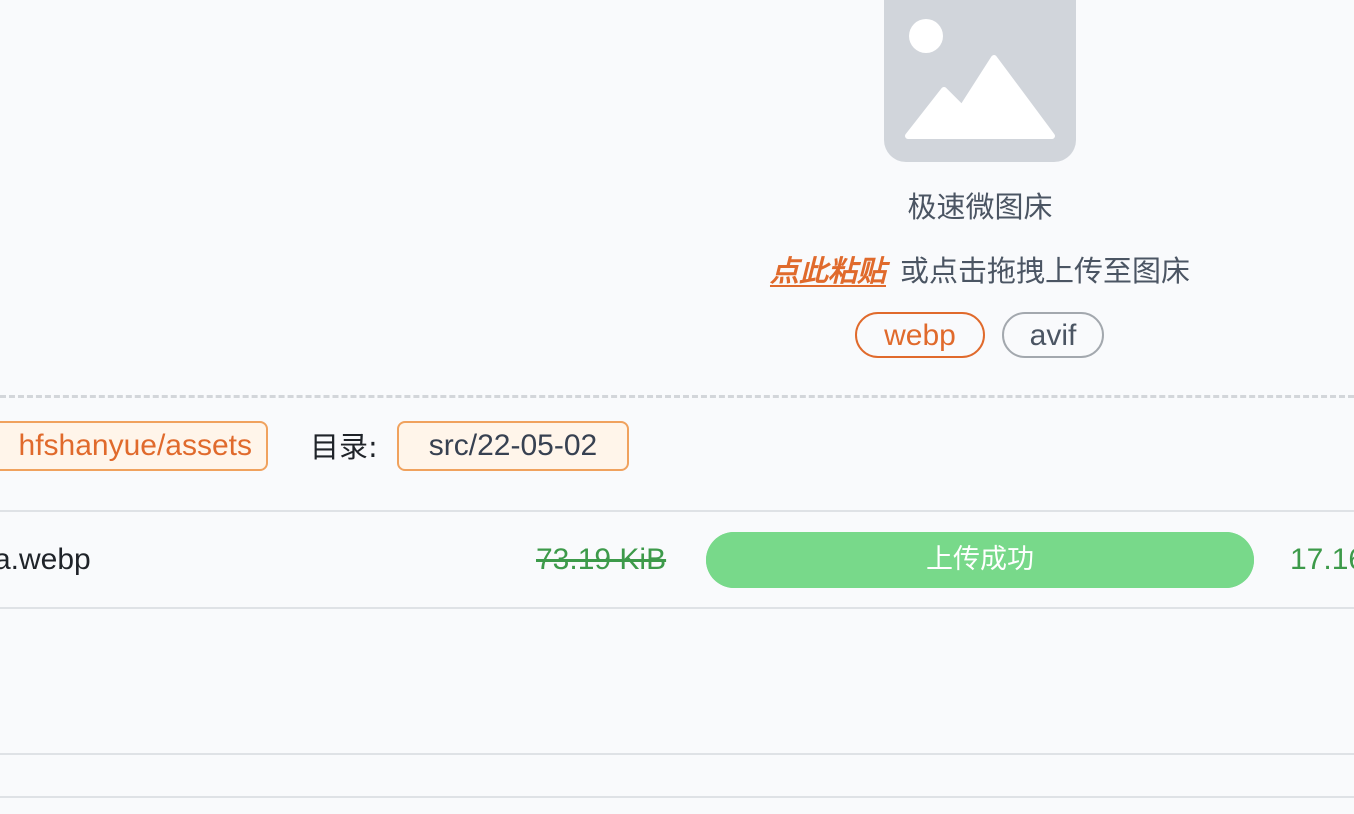  I want to click on format-option-avif: avif, so click(1053, 335).